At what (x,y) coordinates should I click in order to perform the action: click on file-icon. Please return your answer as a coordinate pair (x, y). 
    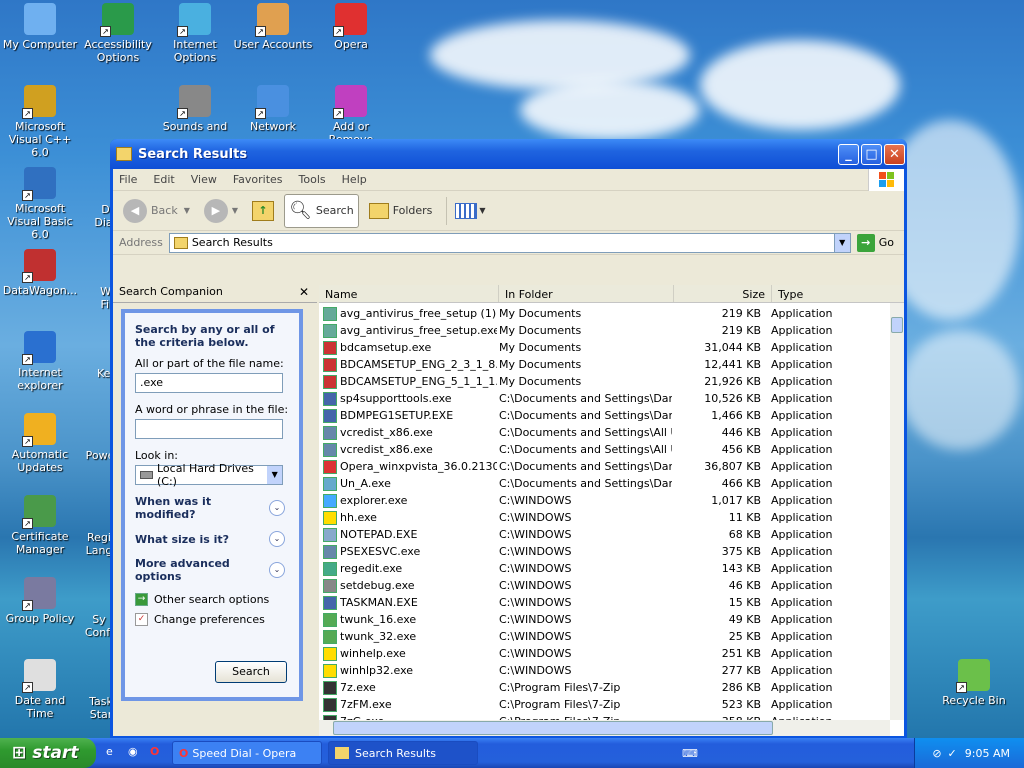
    Looking at the image, I should click on (330, 330).